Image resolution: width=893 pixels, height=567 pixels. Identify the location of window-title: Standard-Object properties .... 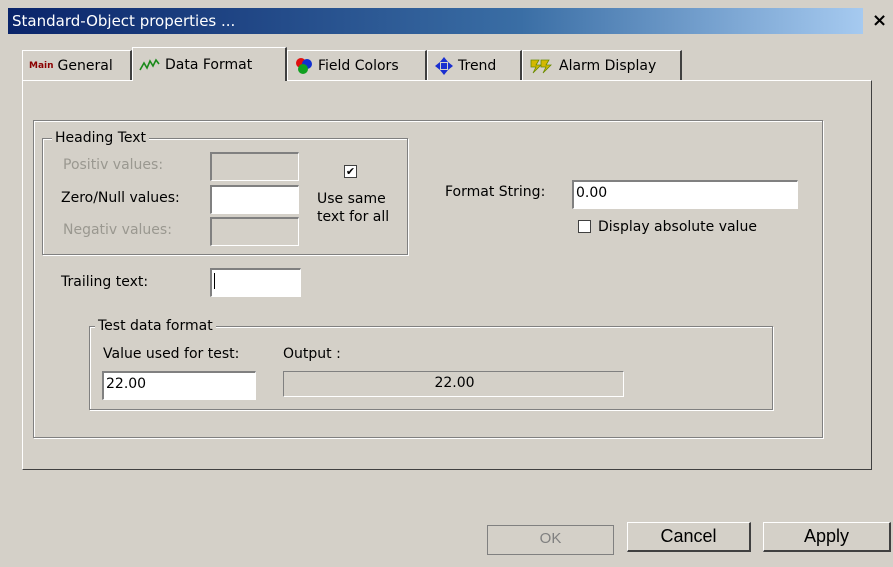
(124, 21).